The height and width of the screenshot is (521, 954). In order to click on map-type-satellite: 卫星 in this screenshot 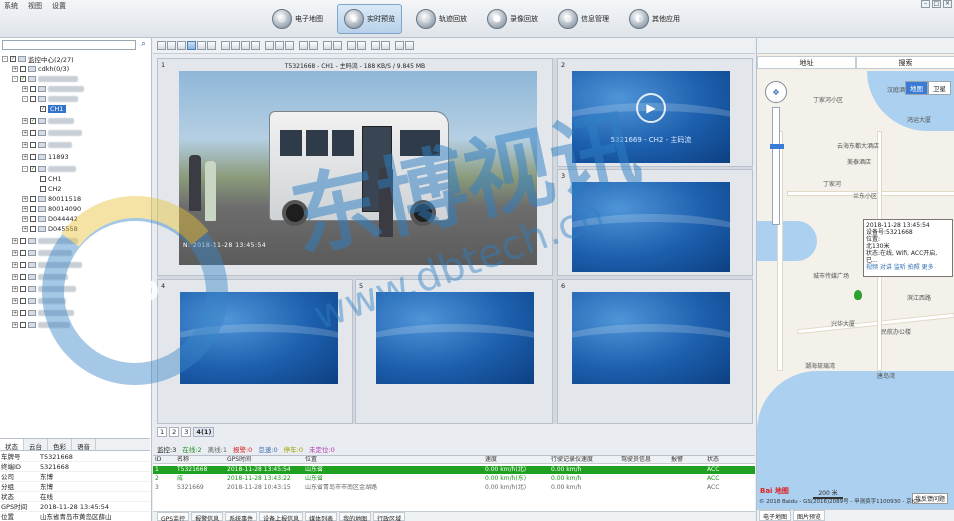, I will do `click(939, 88)`.